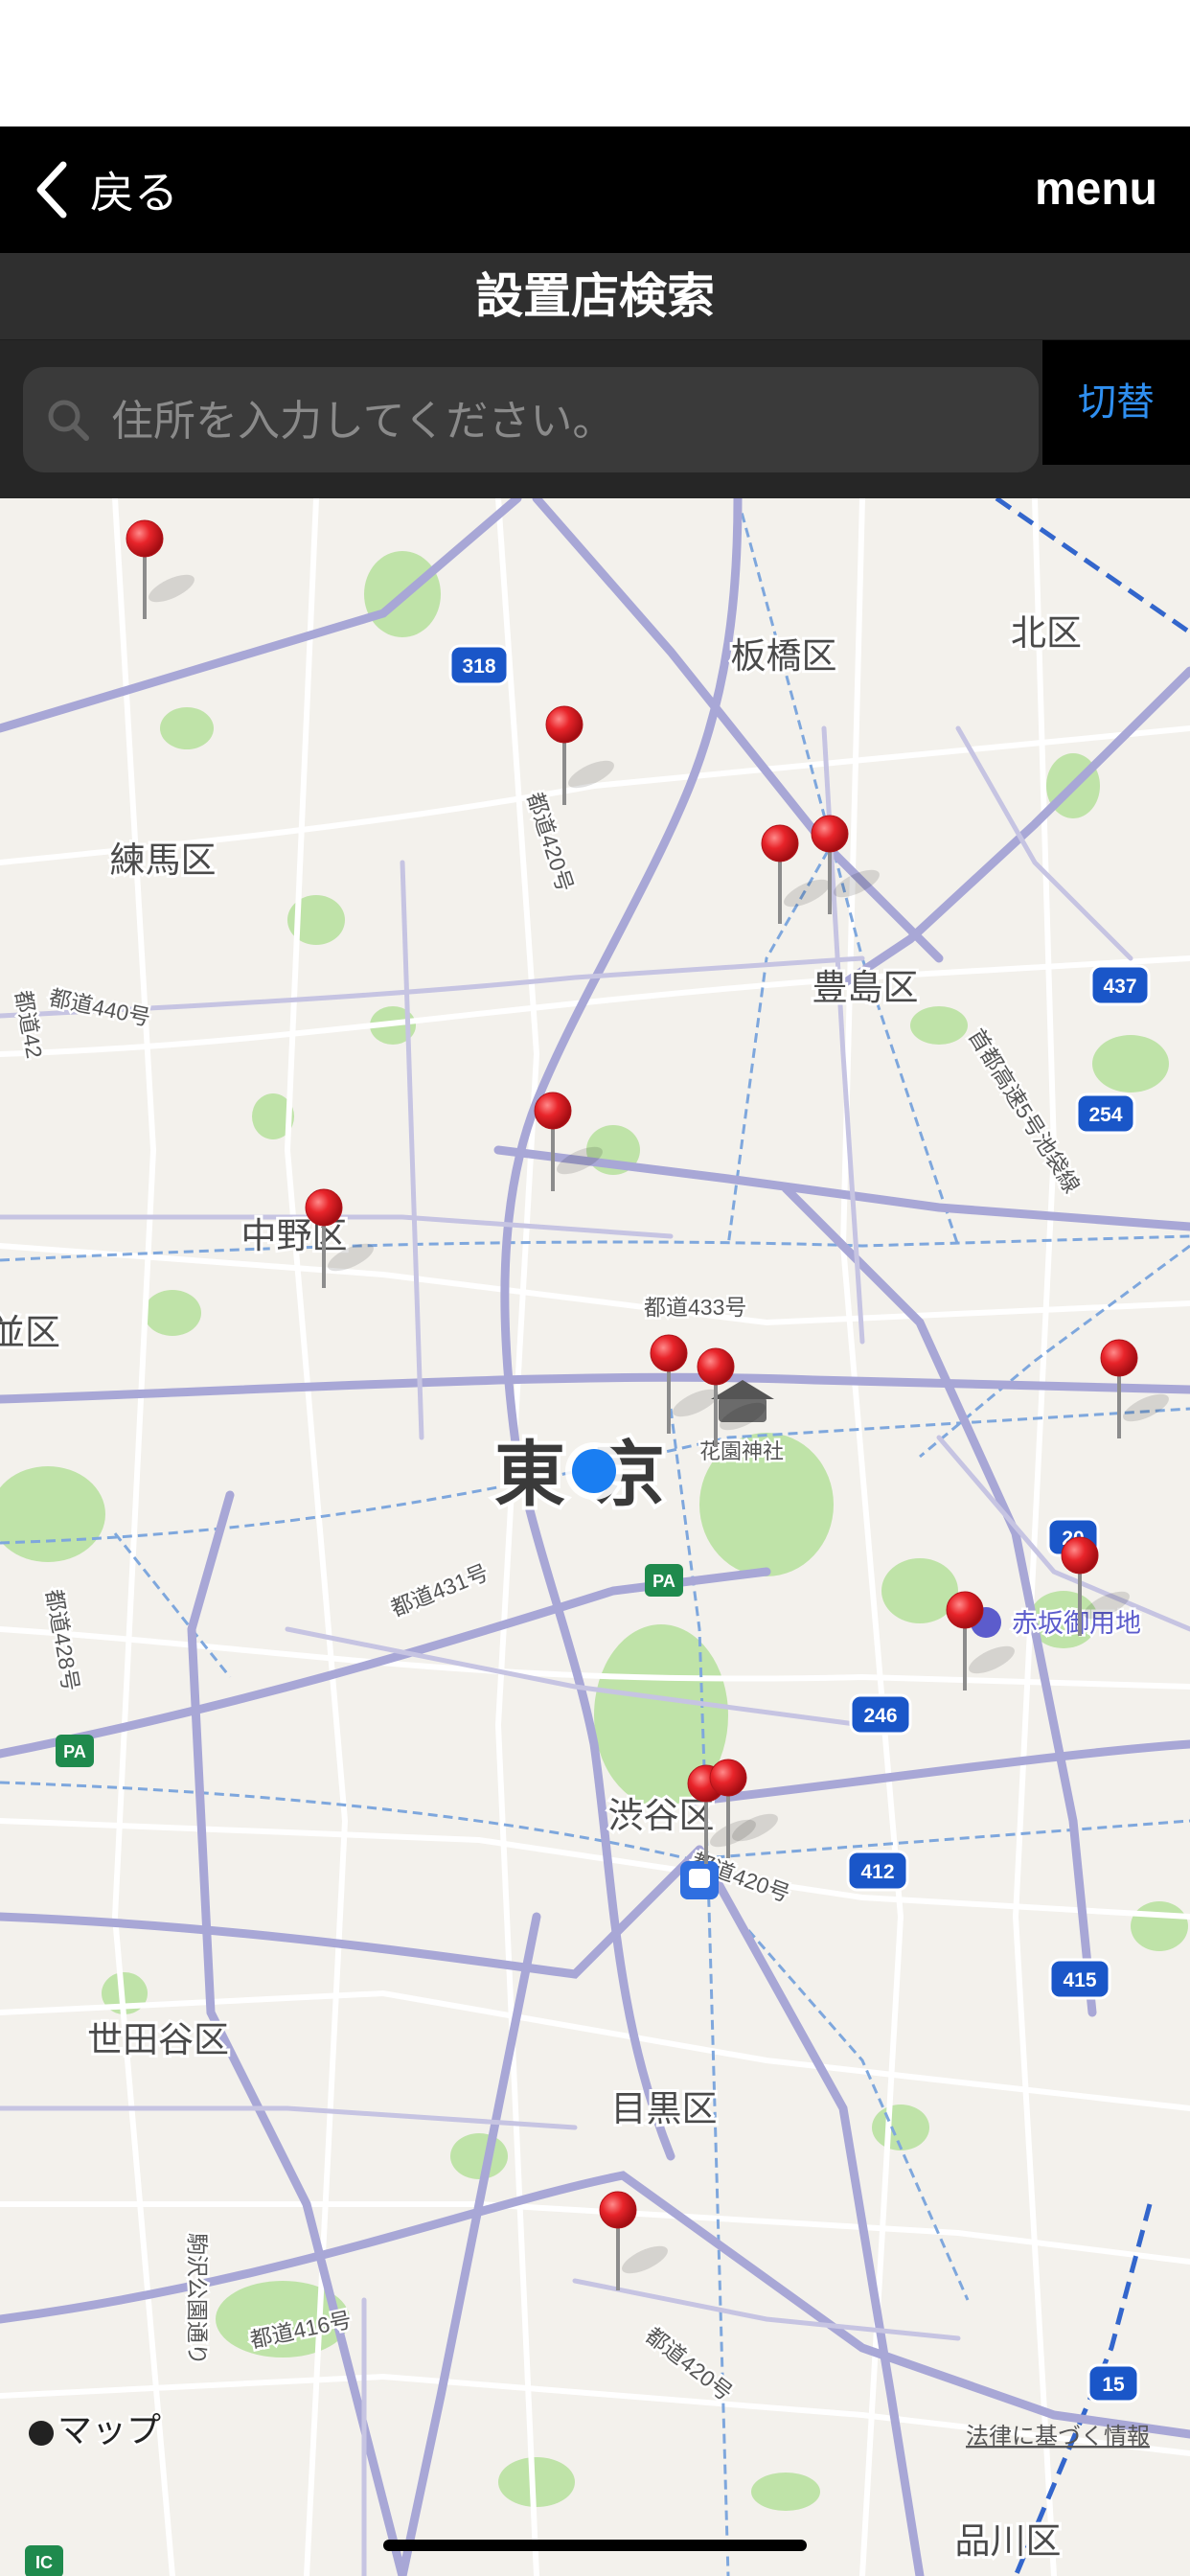 This screenshot has width=1190, height=2576. What do you see at coordinates (866, 987) in the screenshot?
I see `ward-label: 豊島区` at bounding box center [866, 987].